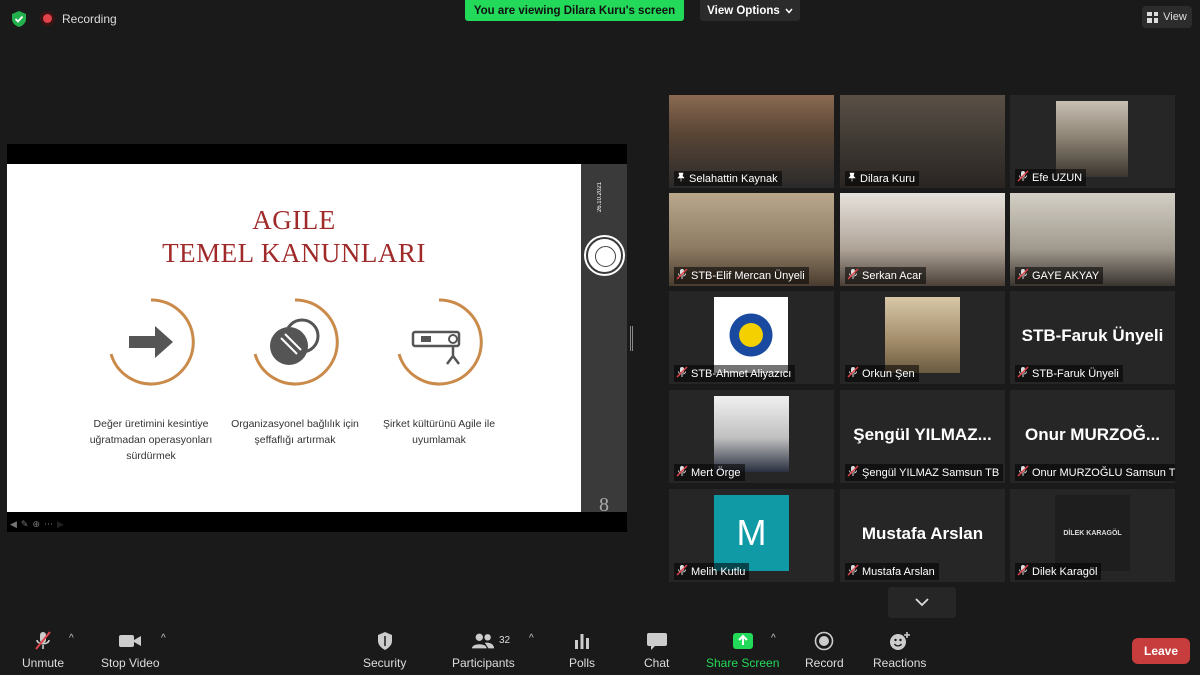 The height and width of the screenshot is (675, 1200). I want to click on participant-name-label: Mustafa Arslan, so click(892, 571).